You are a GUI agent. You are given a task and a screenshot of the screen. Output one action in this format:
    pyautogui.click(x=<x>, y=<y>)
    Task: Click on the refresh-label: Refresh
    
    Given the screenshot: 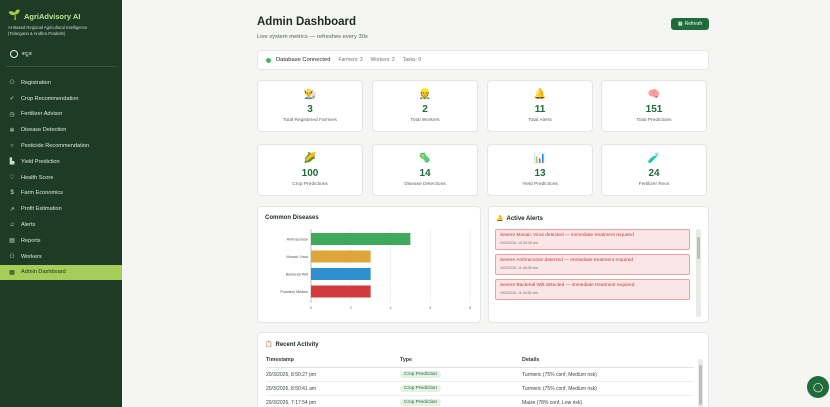 What is the action you would take?
    pyautogui.click(x=693, y=24)
    